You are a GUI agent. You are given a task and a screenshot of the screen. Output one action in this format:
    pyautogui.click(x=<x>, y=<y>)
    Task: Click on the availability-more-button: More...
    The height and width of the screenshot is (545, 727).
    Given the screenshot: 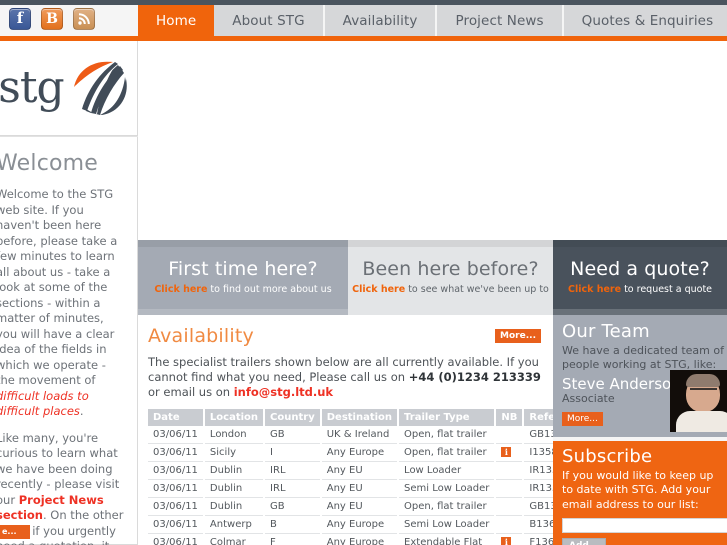 What is the action you would take?
    pyautogui.click(x=518, y=336)
    